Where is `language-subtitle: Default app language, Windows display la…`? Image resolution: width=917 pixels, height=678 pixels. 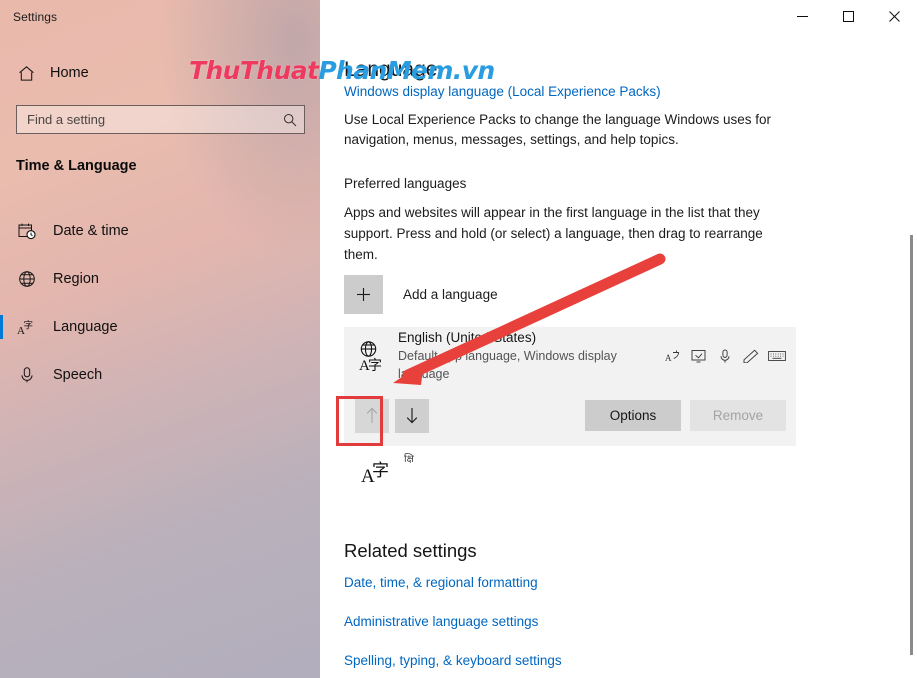 language-subtitle: Default app language, Windows display la… is located at coordinates (507, 365).